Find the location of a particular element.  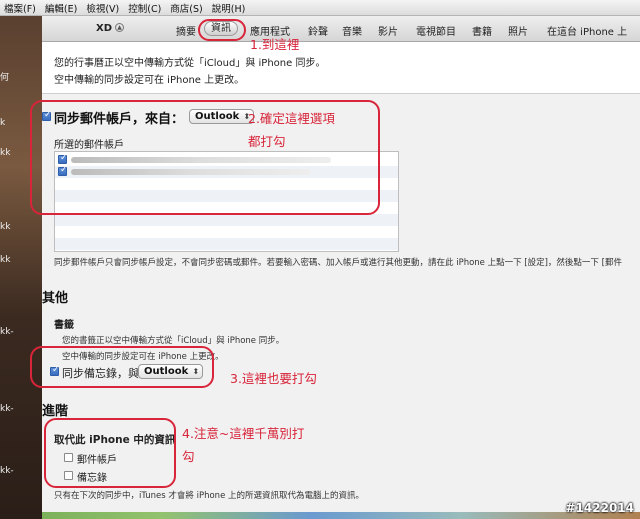

menu-controls: 控制(C) is located at coordinates (144, 8).